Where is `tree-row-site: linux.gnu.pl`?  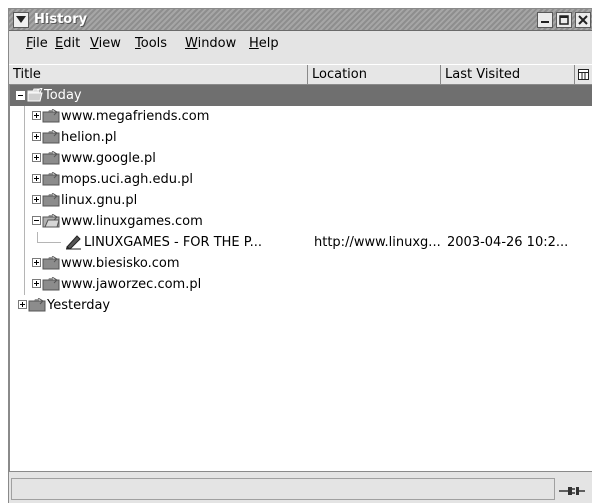
tree-row-site: linux.gnu.pl is located at coordinates (301, 200).